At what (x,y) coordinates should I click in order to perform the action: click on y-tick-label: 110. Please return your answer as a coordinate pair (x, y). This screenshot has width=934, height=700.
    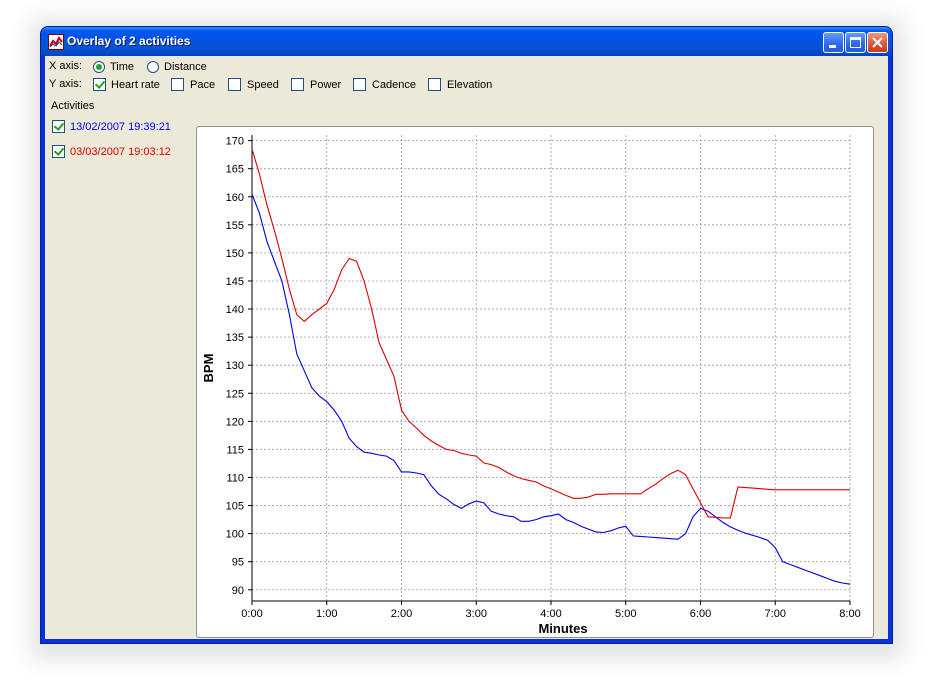
    Looking at the image, I should click on (235, 478).